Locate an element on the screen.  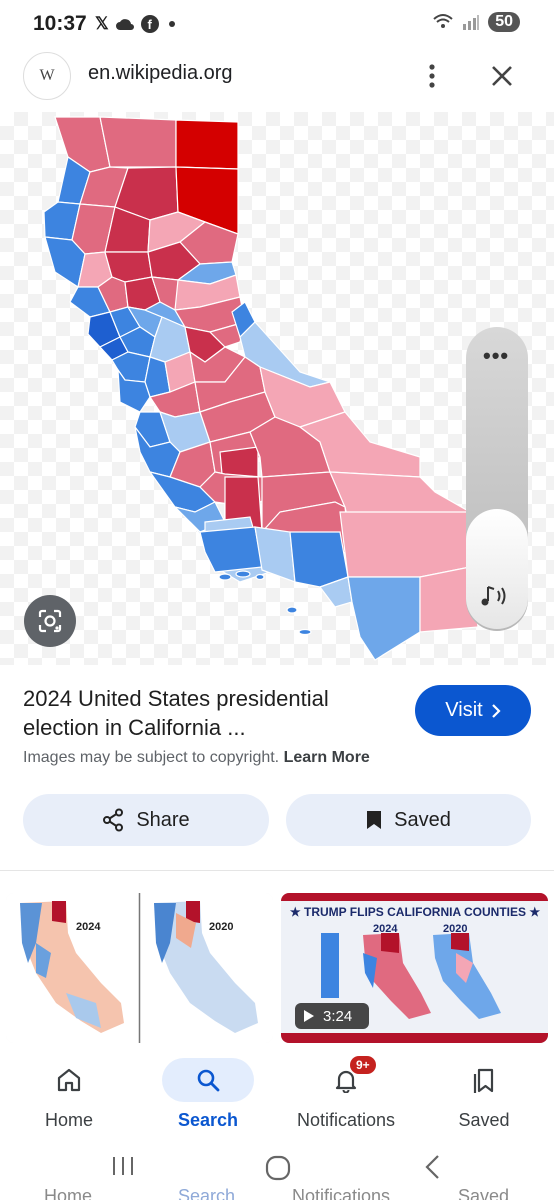
video-duration: 3:24 is located at coordinates (338, 1016).